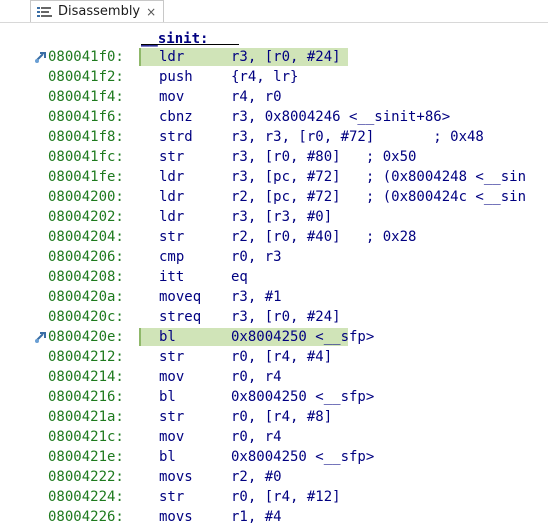 Image resolution: width=548 pixels, height=527 pixels. I want to click on instruction-operands: r3, [pc, #72] ; (0x8004248 <__sin, so click(379, 177).